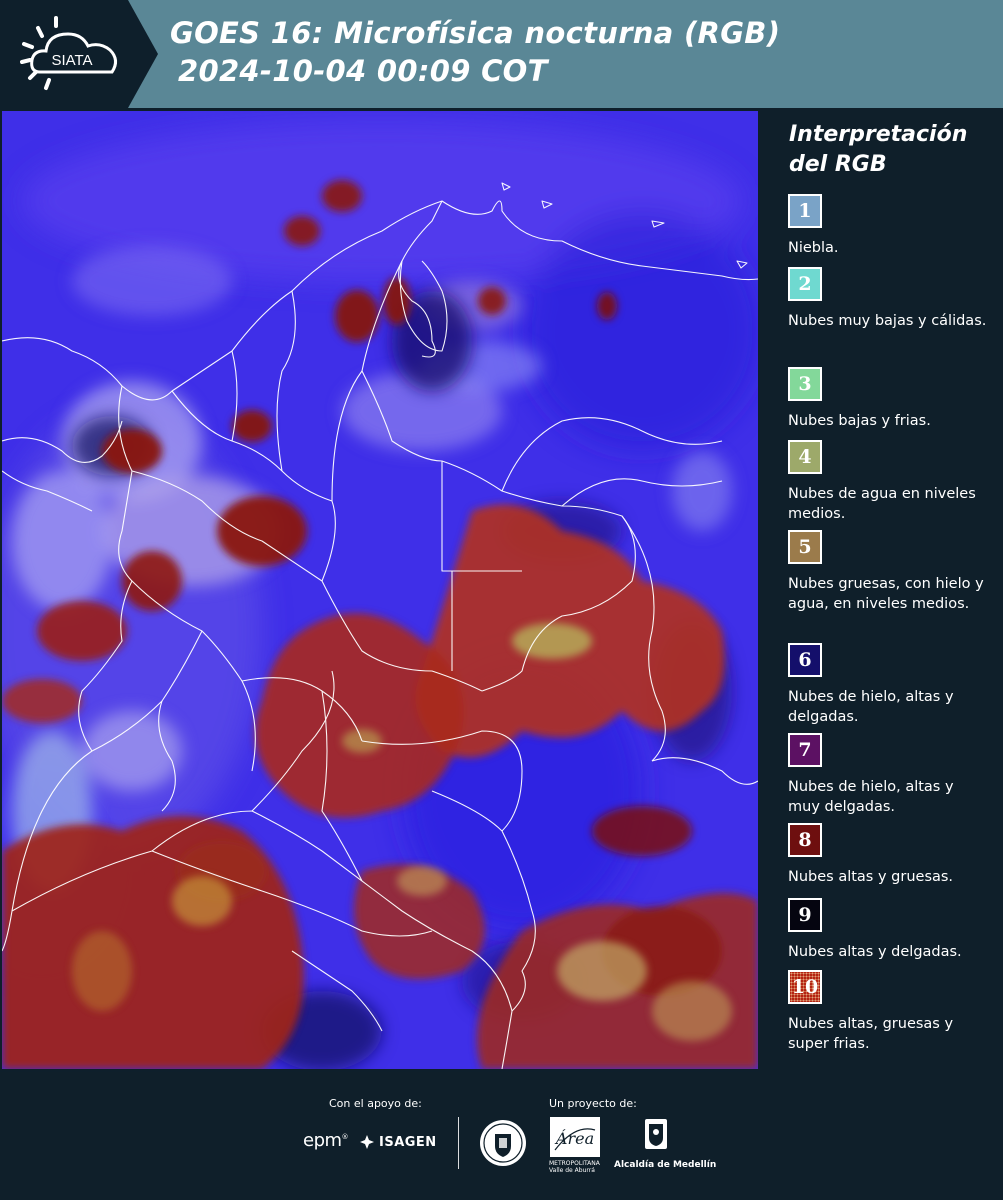 This screenshot has height=1200, width=1003. I want to click on legend-label: Nubes altas y gruesas., so click(871, 877).